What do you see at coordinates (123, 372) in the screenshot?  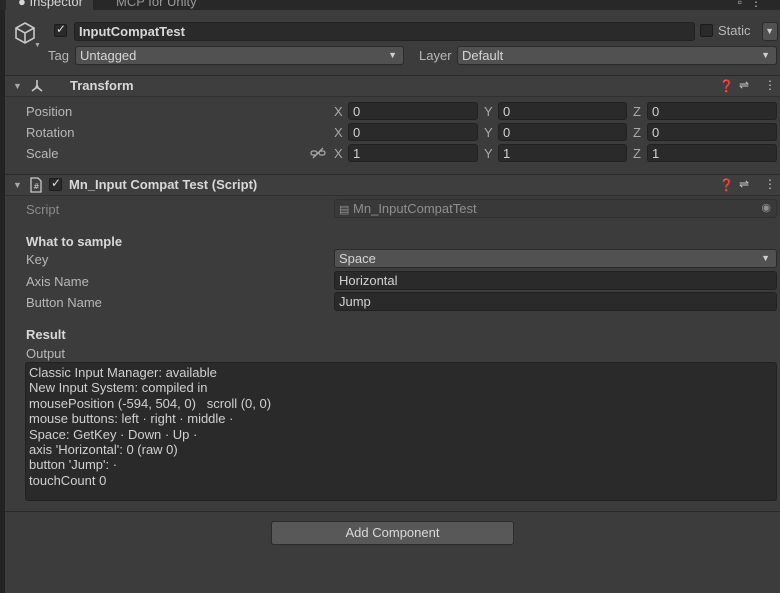 I see `output-line: Classic Input Manager: available` at bounding box center [123, 372].